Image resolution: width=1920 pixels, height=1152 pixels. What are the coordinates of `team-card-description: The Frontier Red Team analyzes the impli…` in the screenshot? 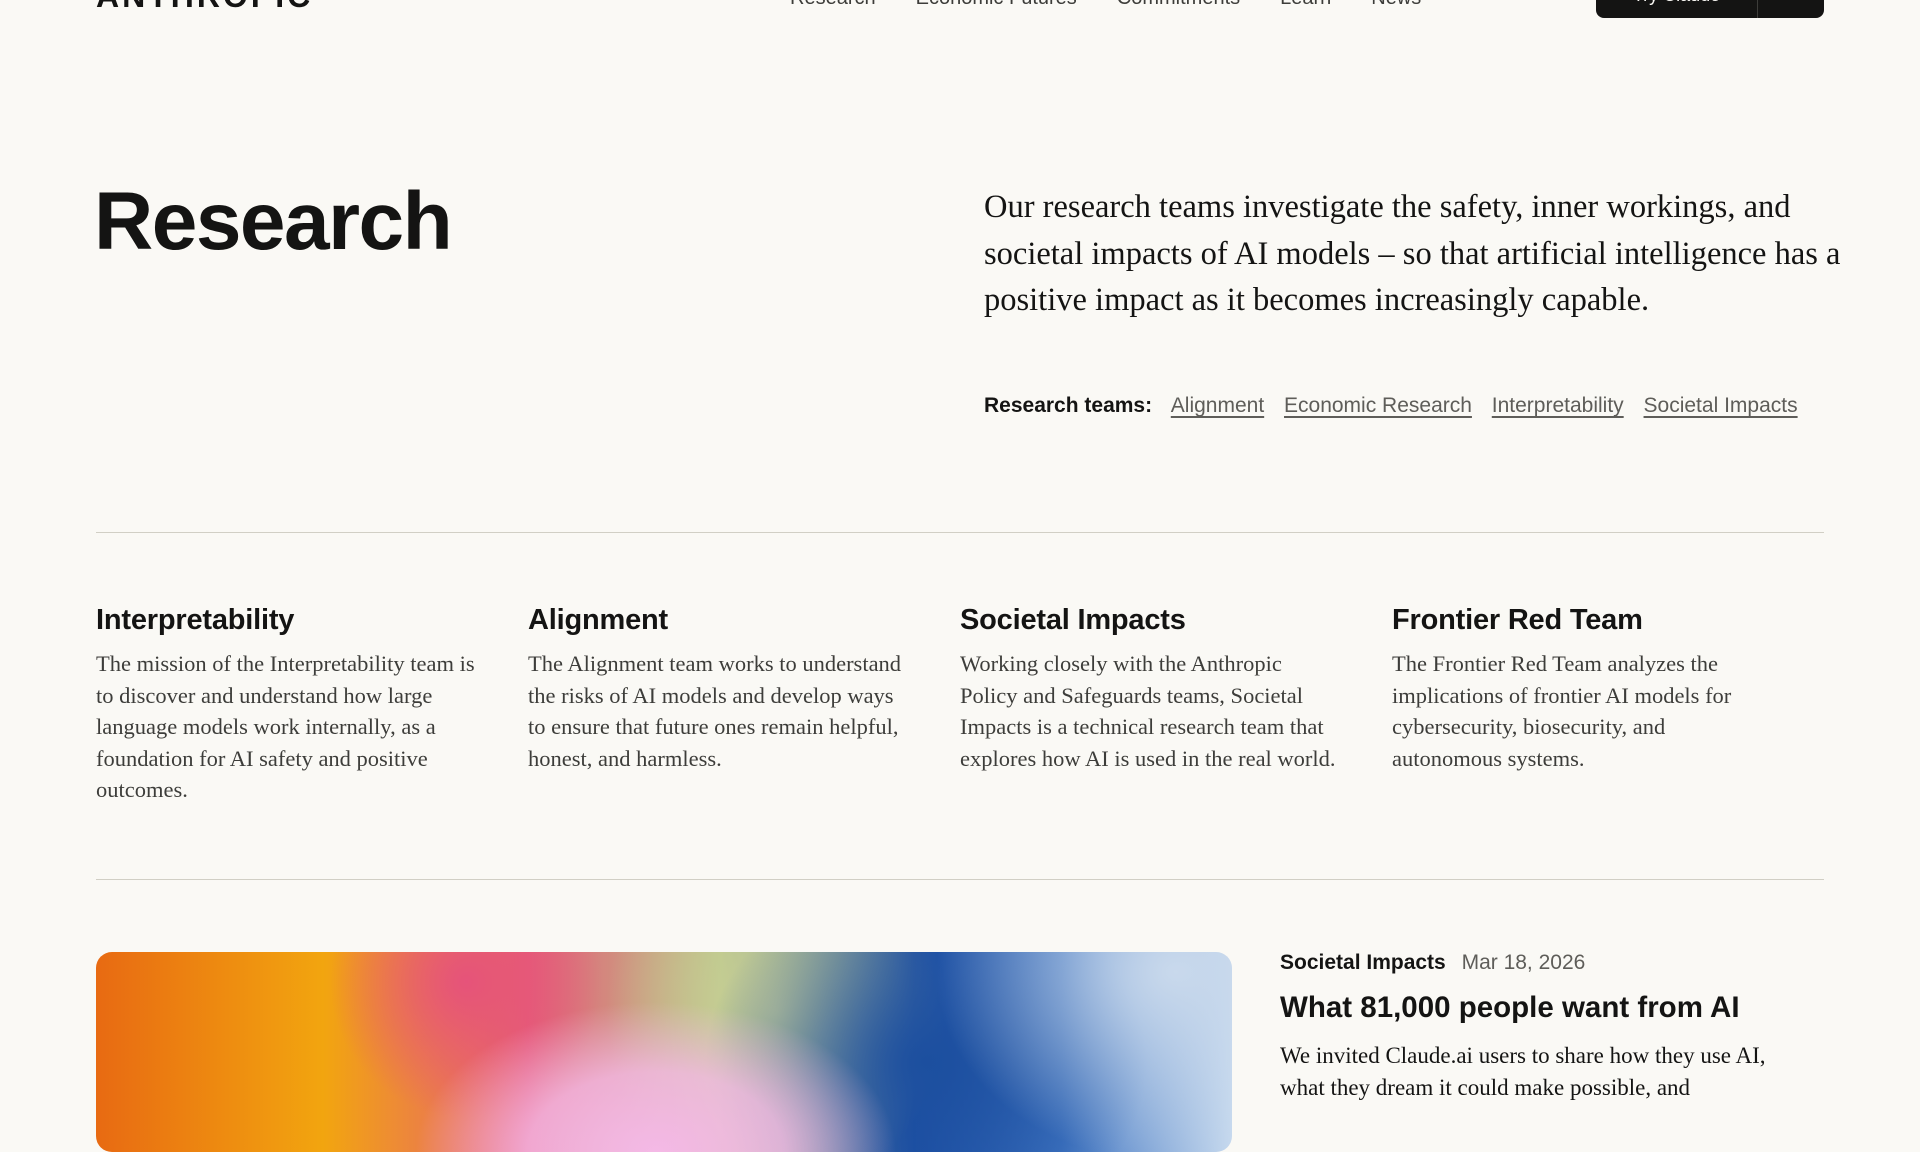 It's located at (1562, 711).